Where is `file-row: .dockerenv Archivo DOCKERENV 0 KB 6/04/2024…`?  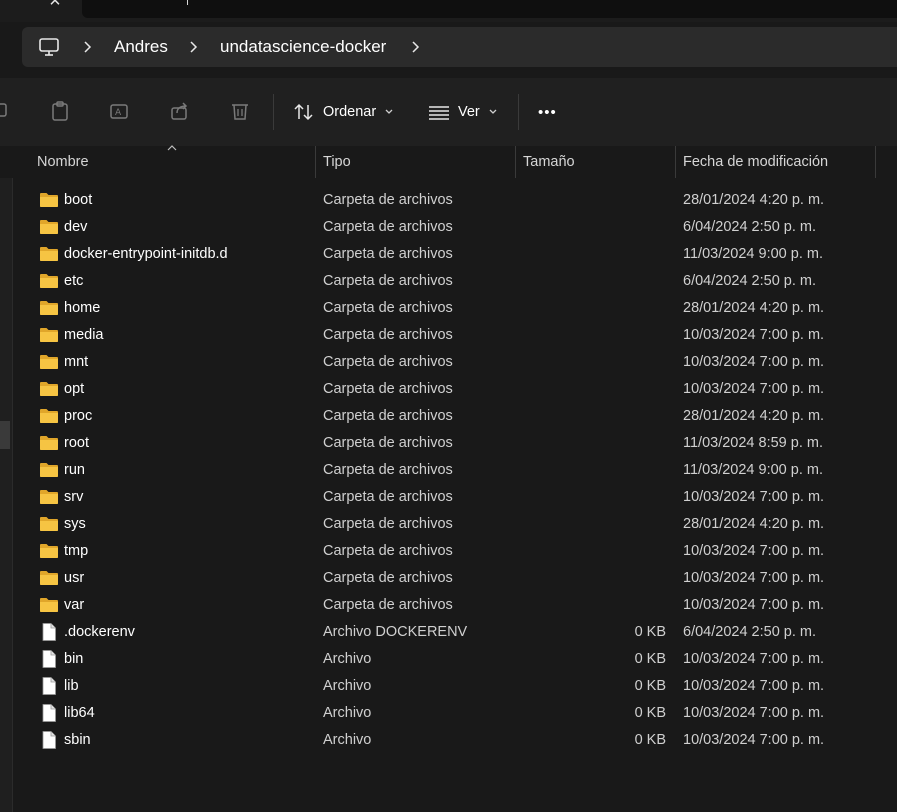
file-row: .dockerenv Archivo DOCKERENV 0 KB 6/04/2024… is located at coordinates (448, 632).